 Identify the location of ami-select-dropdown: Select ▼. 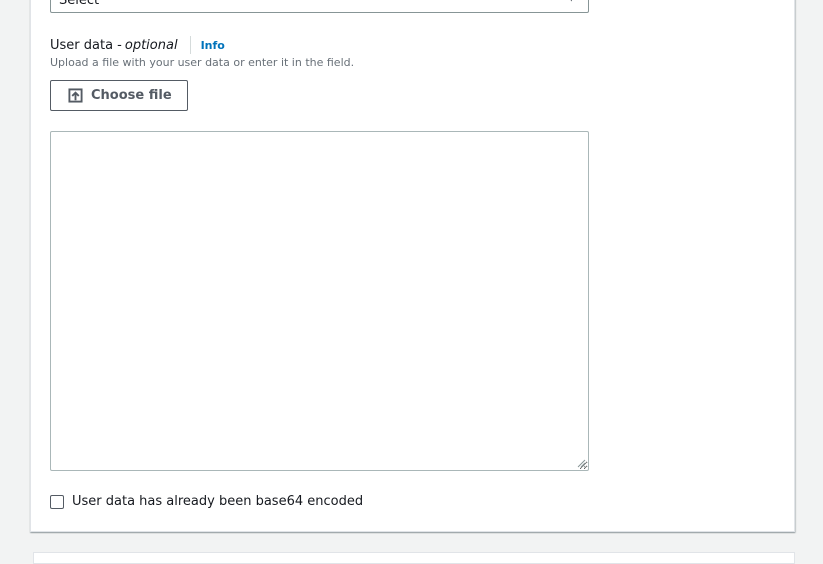
(319, 6).